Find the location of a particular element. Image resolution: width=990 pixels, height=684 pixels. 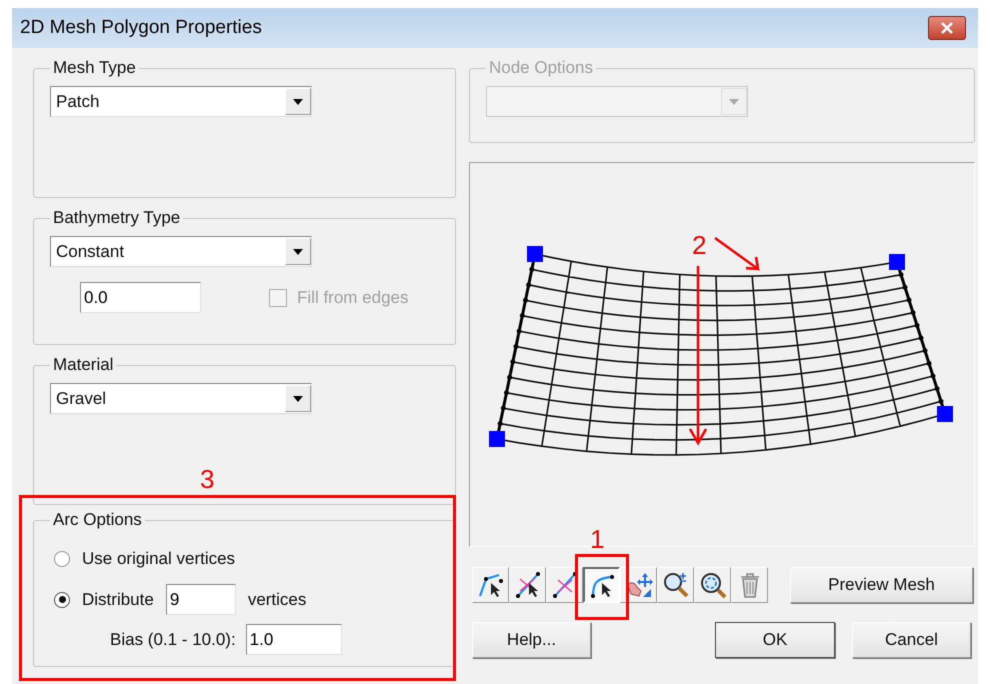

group-label: Mesh Type is located at coordinates (94, 68).